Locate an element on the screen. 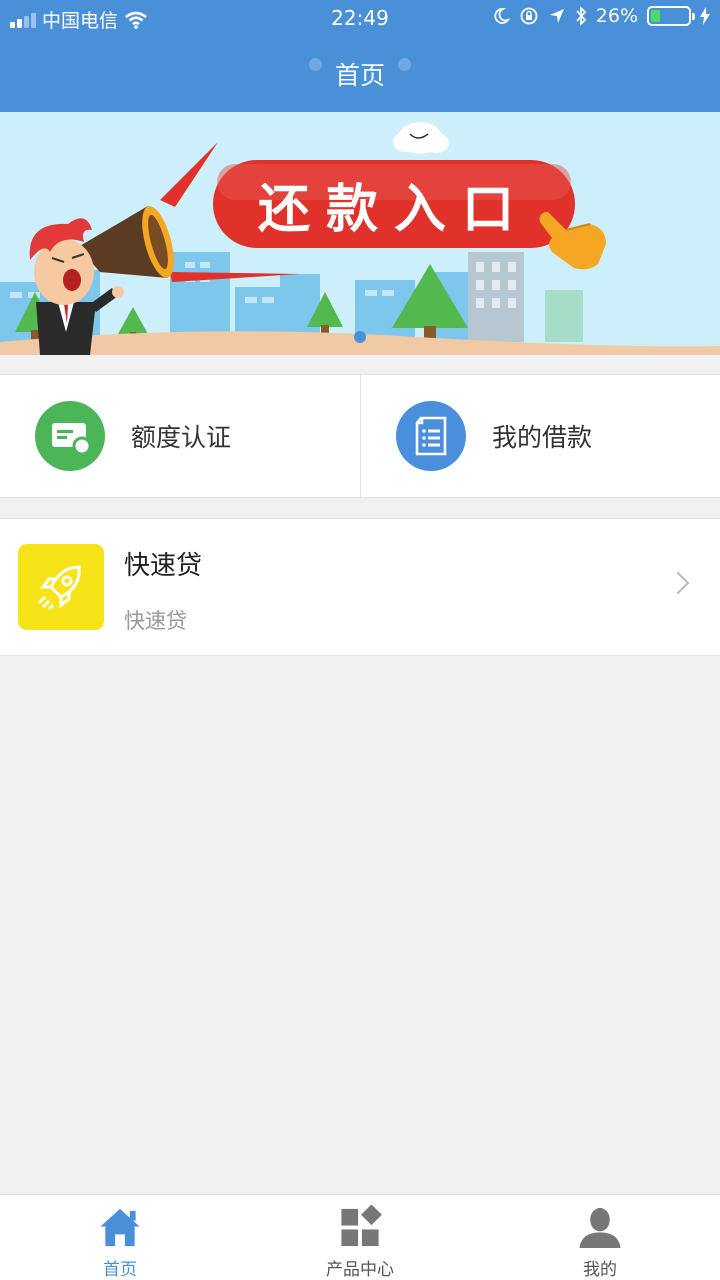 The width and height of the screenshot is (720, 1280). tab-mine: 我的 is located at coordinates (600, 1237).